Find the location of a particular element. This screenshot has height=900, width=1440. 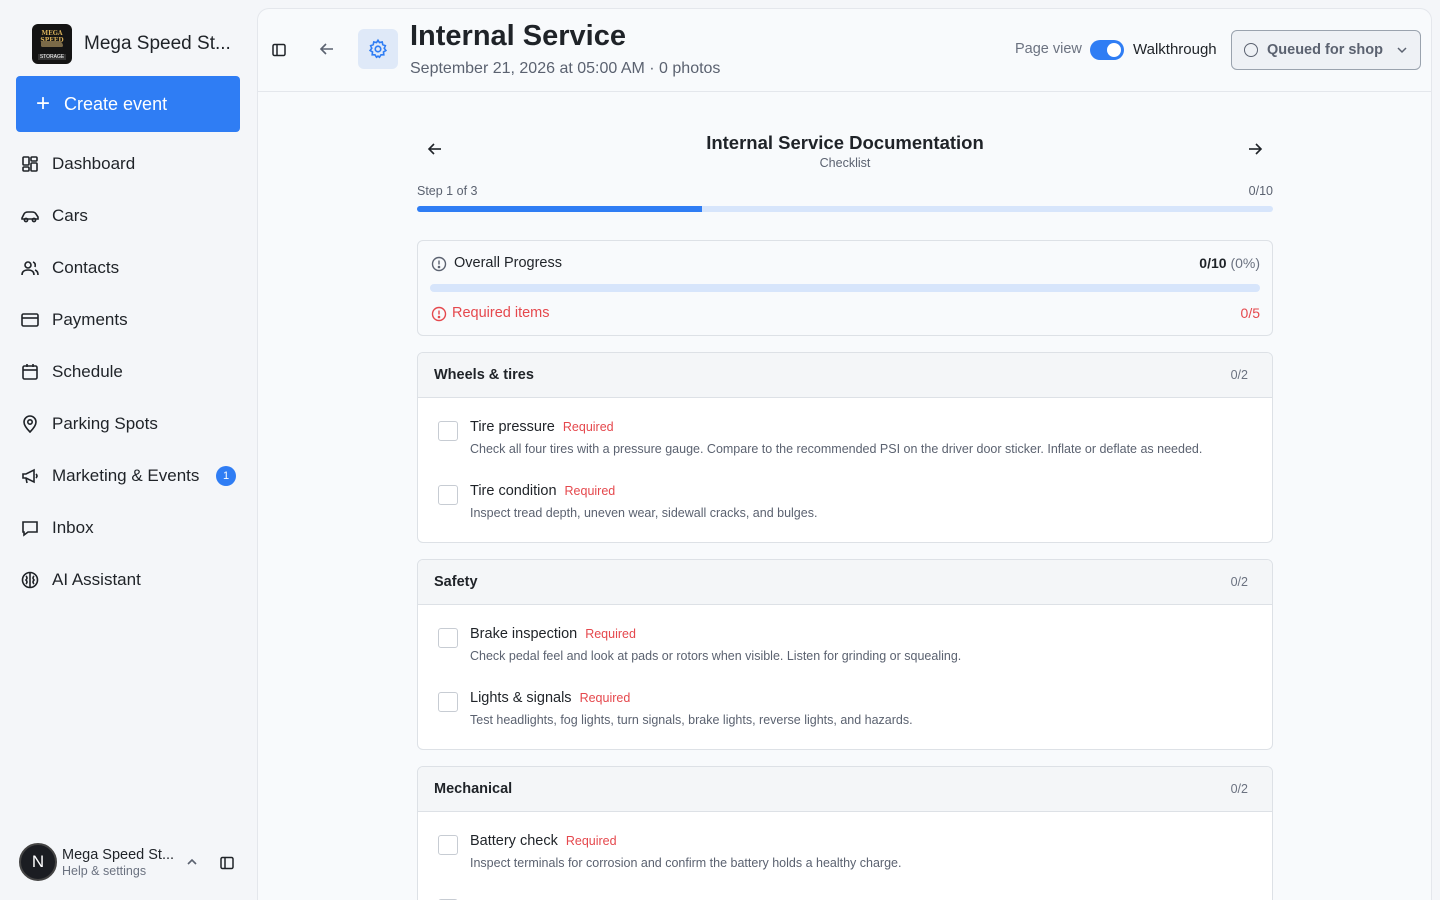

status-dropdown: Queued for shop is located at coordinates (1326, 50).